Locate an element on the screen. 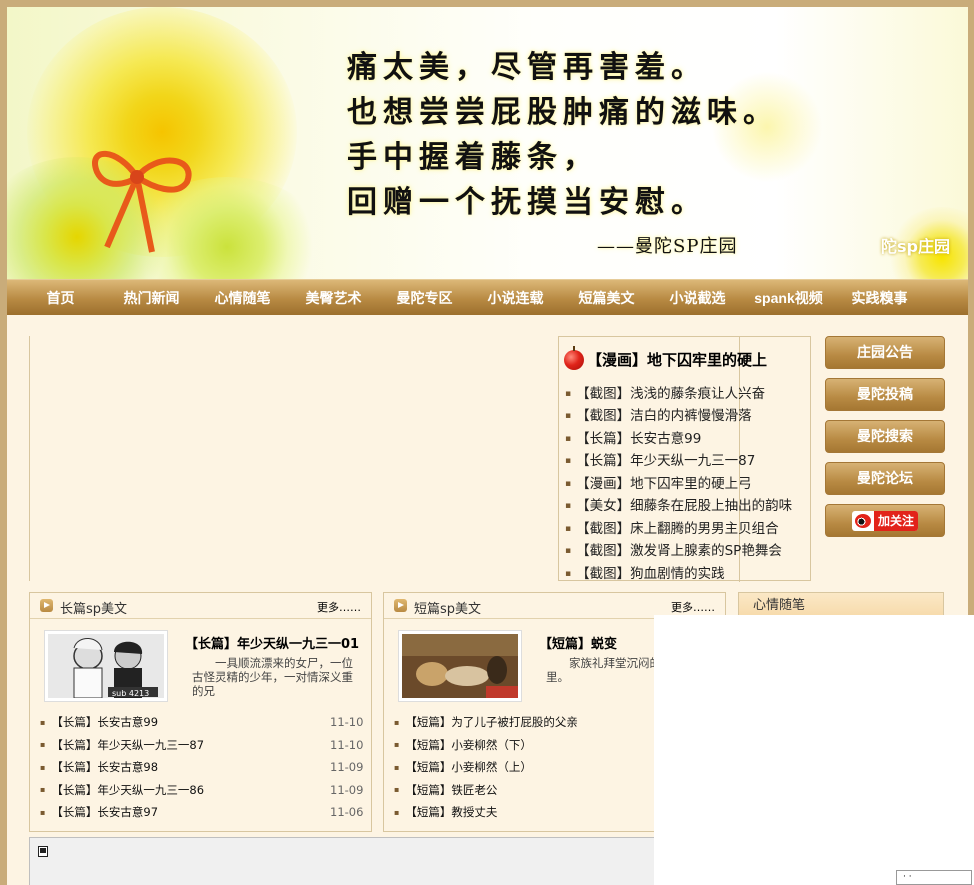  nav-excerpt: 小说截选 is located at coordinates (697, 298).